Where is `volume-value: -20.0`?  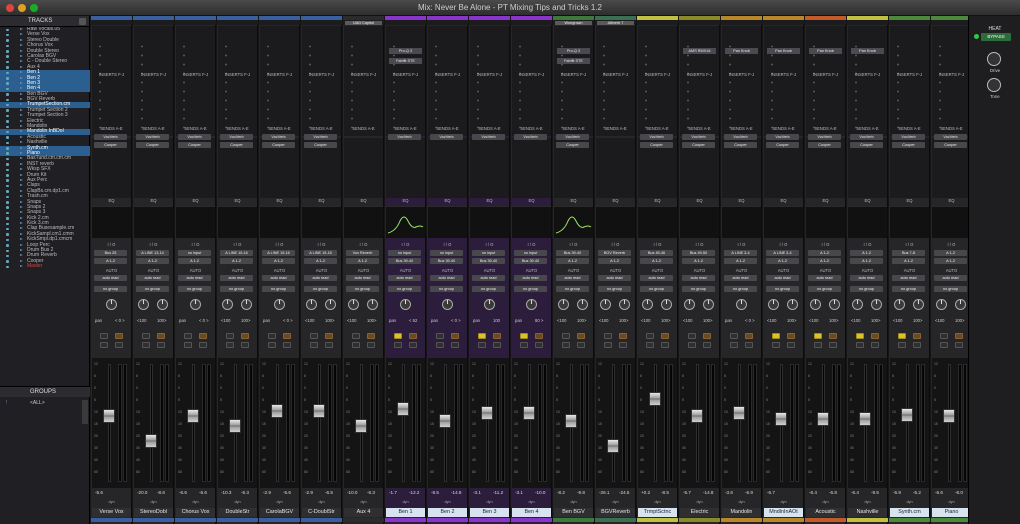 volume-value: -20.0 is located at coordinates (142, 492).